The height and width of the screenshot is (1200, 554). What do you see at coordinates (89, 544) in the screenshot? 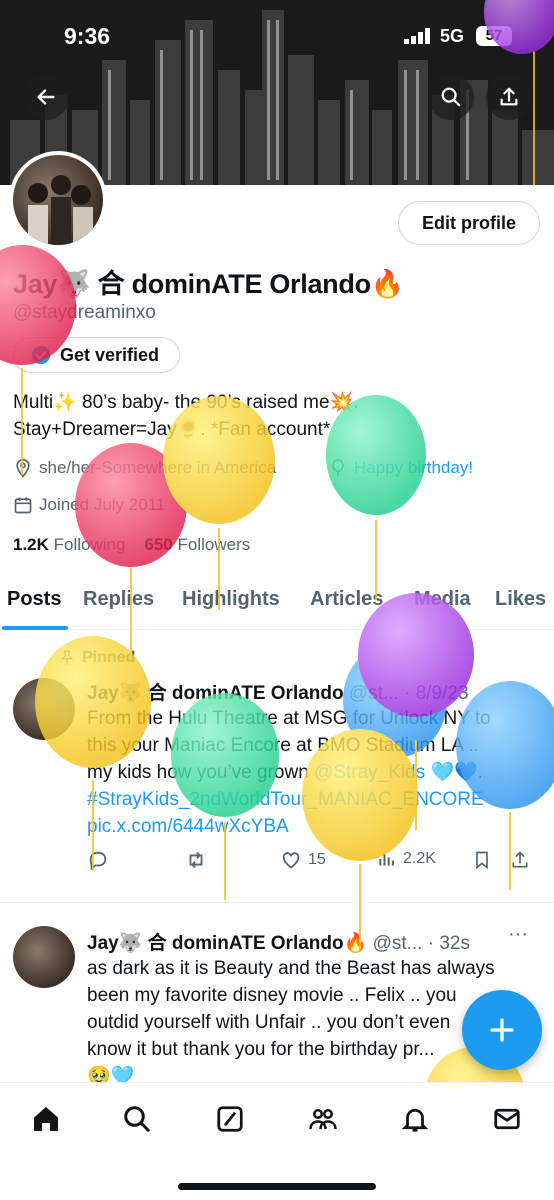
I see `following-label: Following` at bounding box center [89, 544].